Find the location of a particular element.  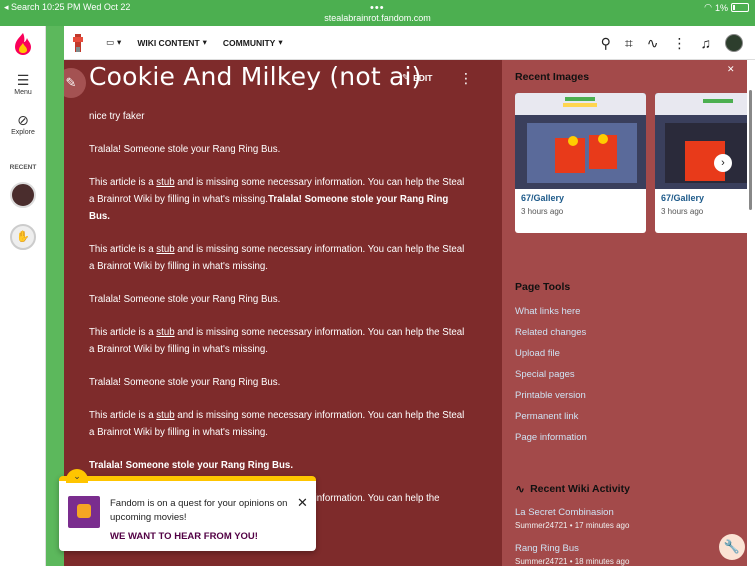

recent-images-title: Recent Images is located at coordinates (552, 77).